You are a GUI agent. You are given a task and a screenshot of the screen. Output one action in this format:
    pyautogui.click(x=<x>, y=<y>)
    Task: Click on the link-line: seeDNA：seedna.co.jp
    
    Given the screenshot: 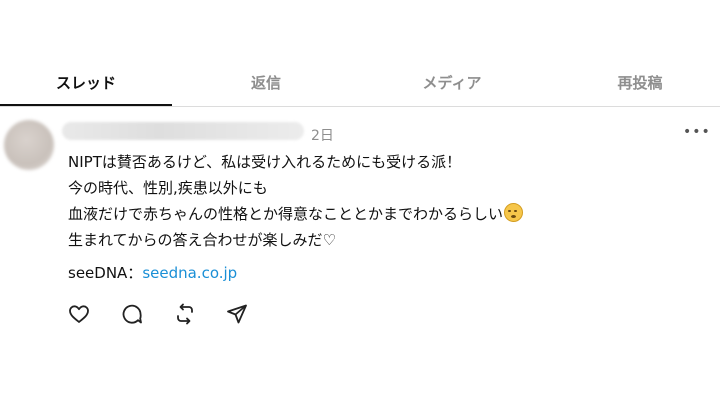 What is the action you would take?
    pyautogui.click(x=152, y=272)
    